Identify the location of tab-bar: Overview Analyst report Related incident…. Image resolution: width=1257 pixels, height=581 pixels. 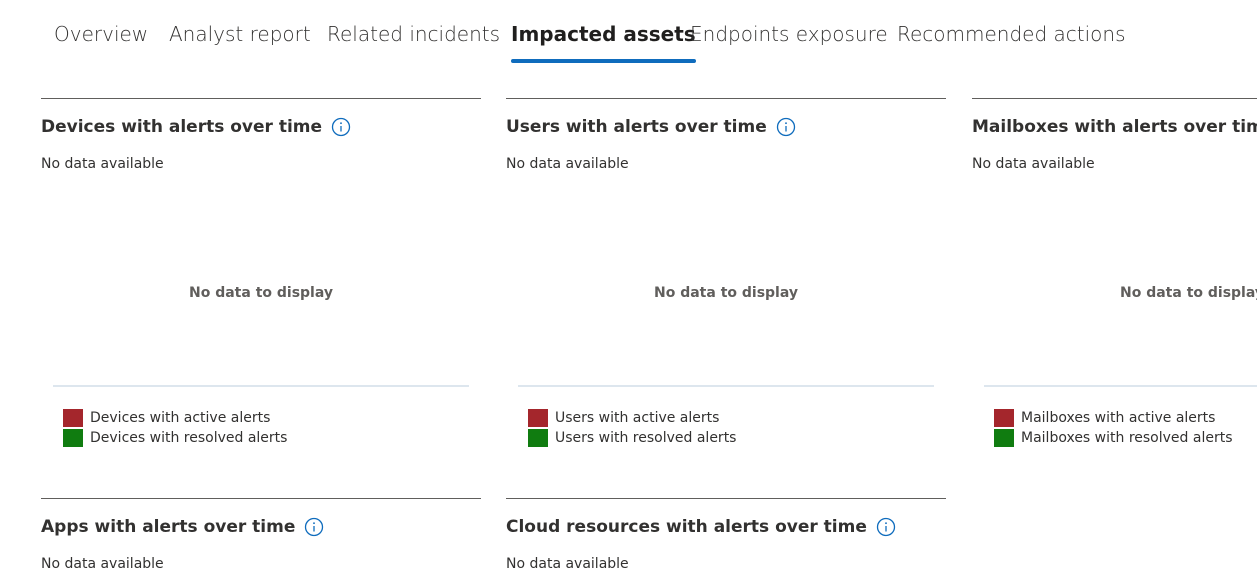
(628, 35).